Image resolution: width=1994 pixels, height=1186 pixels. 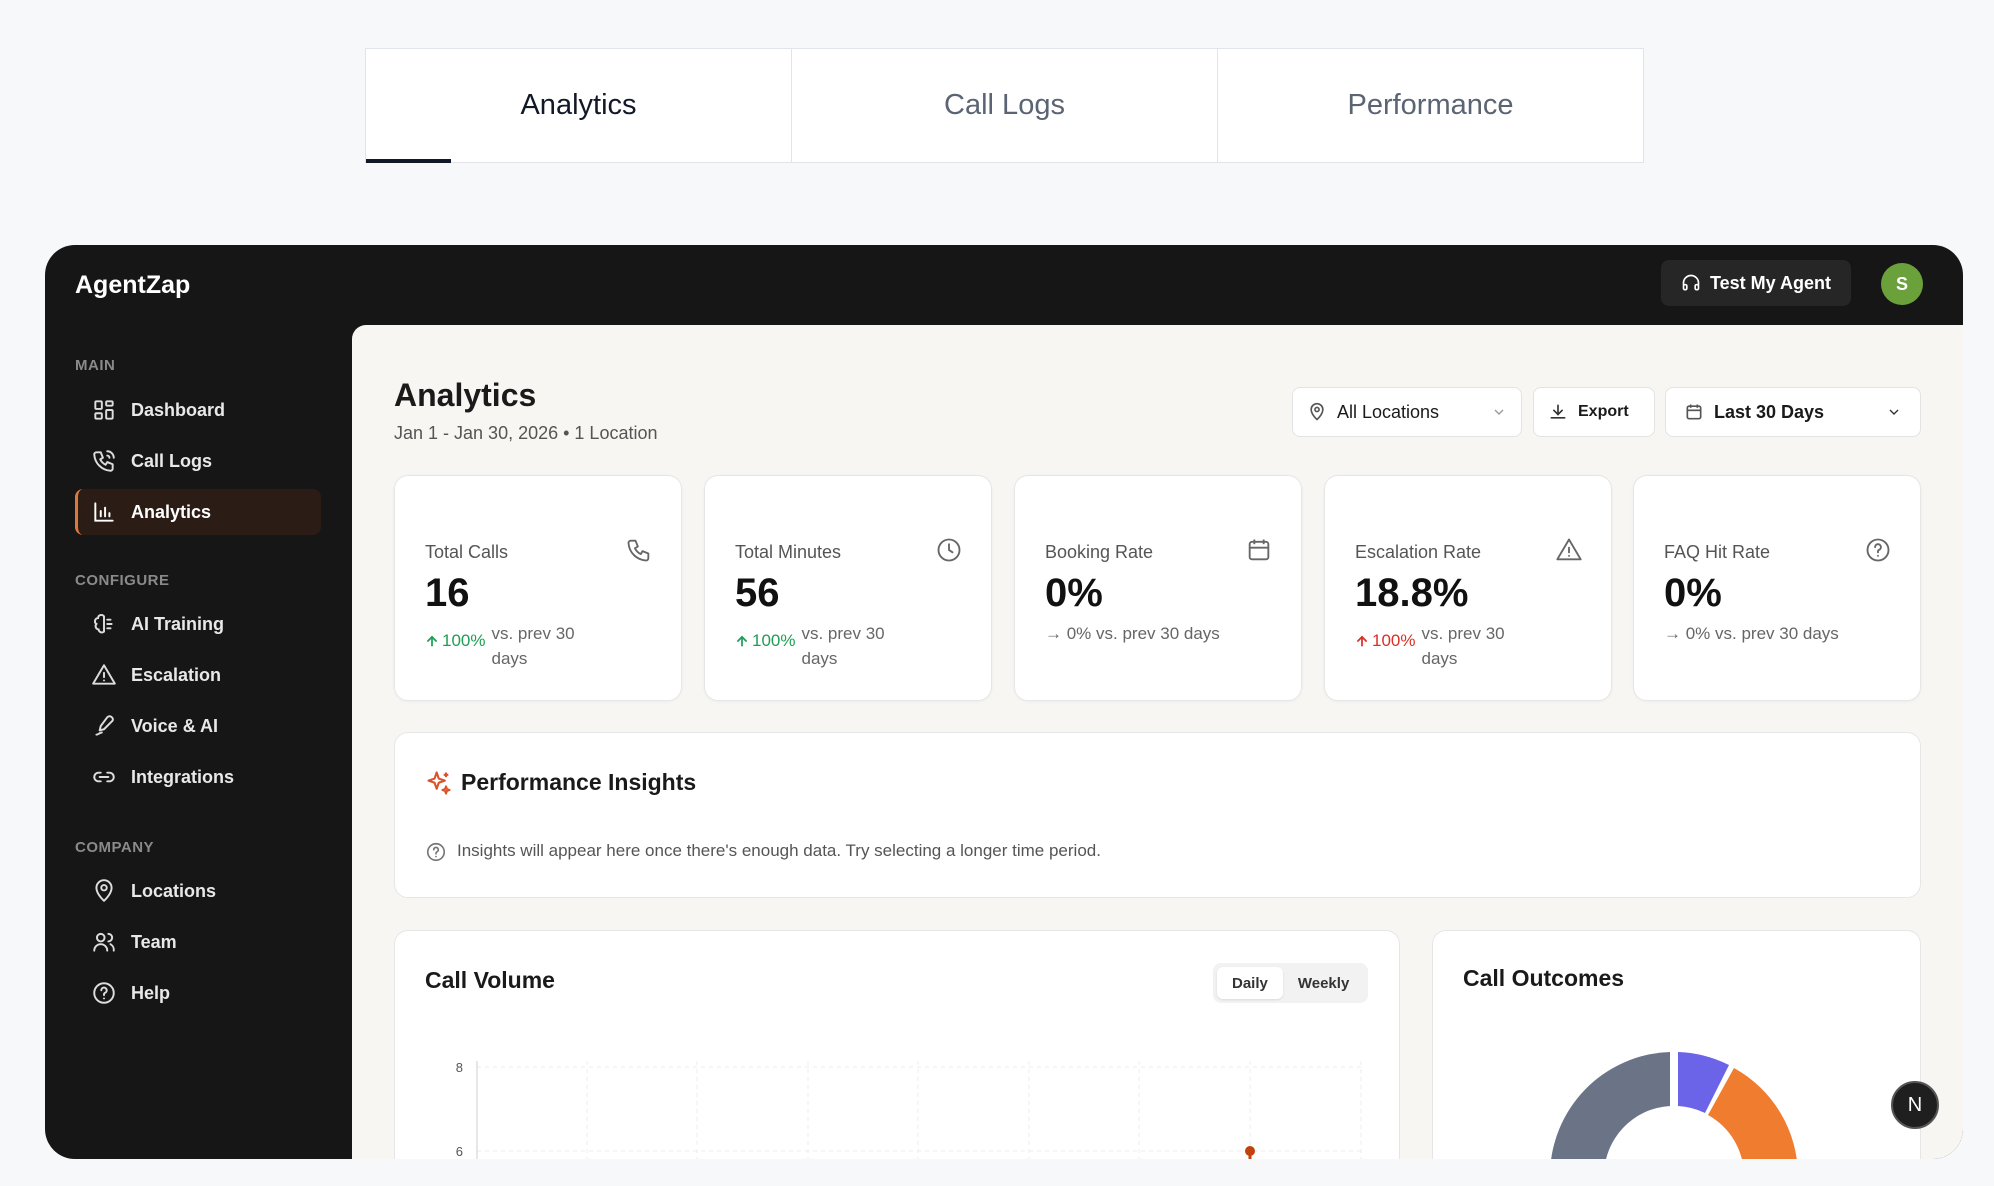 I want to click on kpi-label: Total Minutes, so click(x=788, y=552).